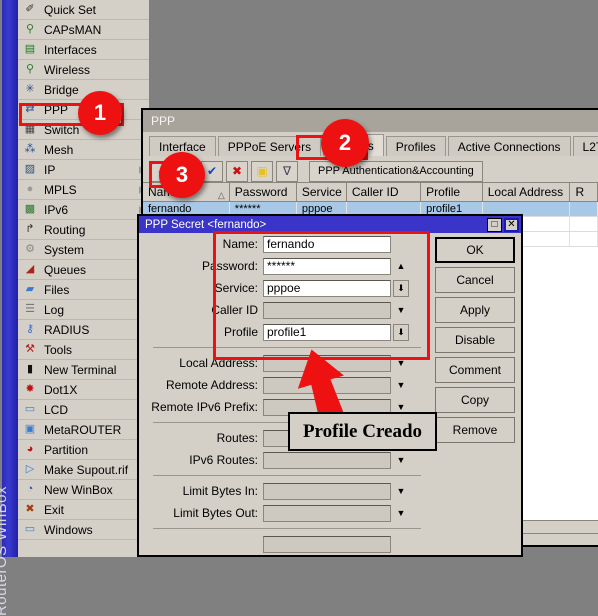 This screenshot has width=598, height=616. What do you see at coordinates (83, 410) in the screenshot?
I see `sidebar-item-lcd: ▭ LCD` at bounding box center [83, 410].